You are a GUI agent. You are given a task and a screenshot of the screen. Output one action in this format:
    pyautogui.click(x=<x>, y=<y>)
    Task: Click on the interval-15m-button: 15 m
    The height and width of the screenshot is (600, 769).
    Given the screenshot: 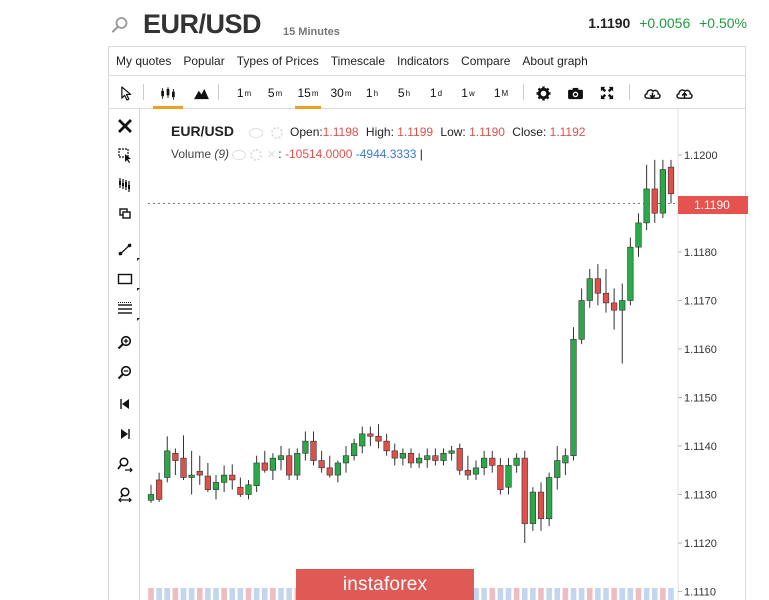 What is the action you would take?
    pyautogui.click(x=308, y=95)
    